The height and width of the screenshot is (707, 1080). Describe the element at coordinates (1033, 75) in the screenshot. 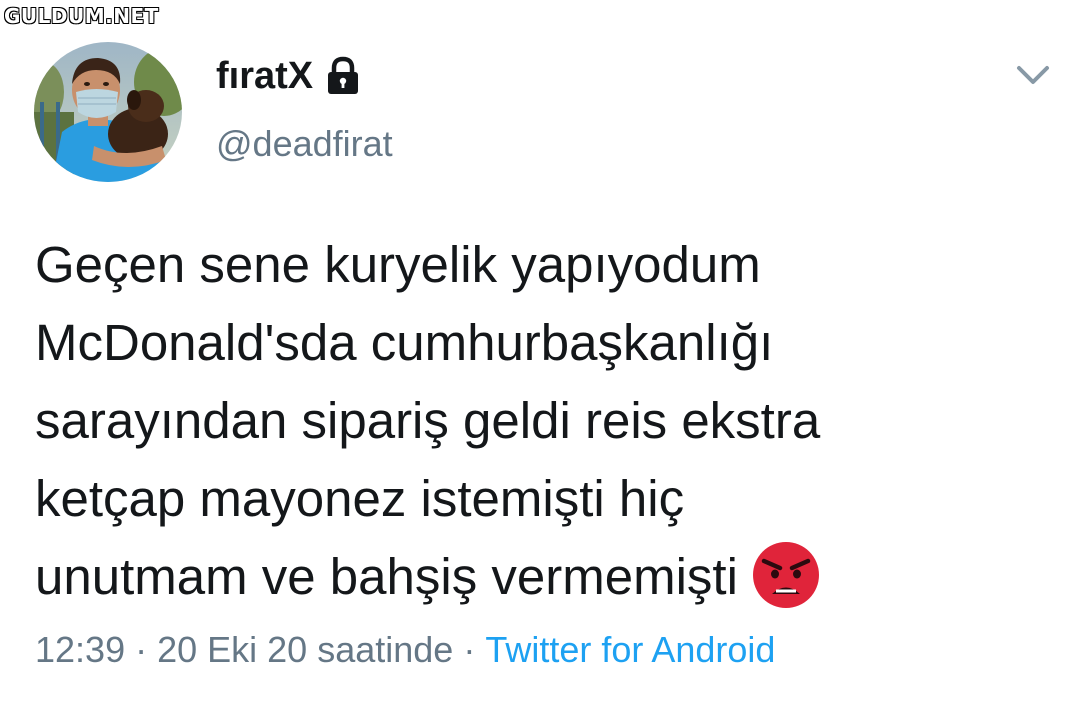

I see `chevron-down-icon` at that location.